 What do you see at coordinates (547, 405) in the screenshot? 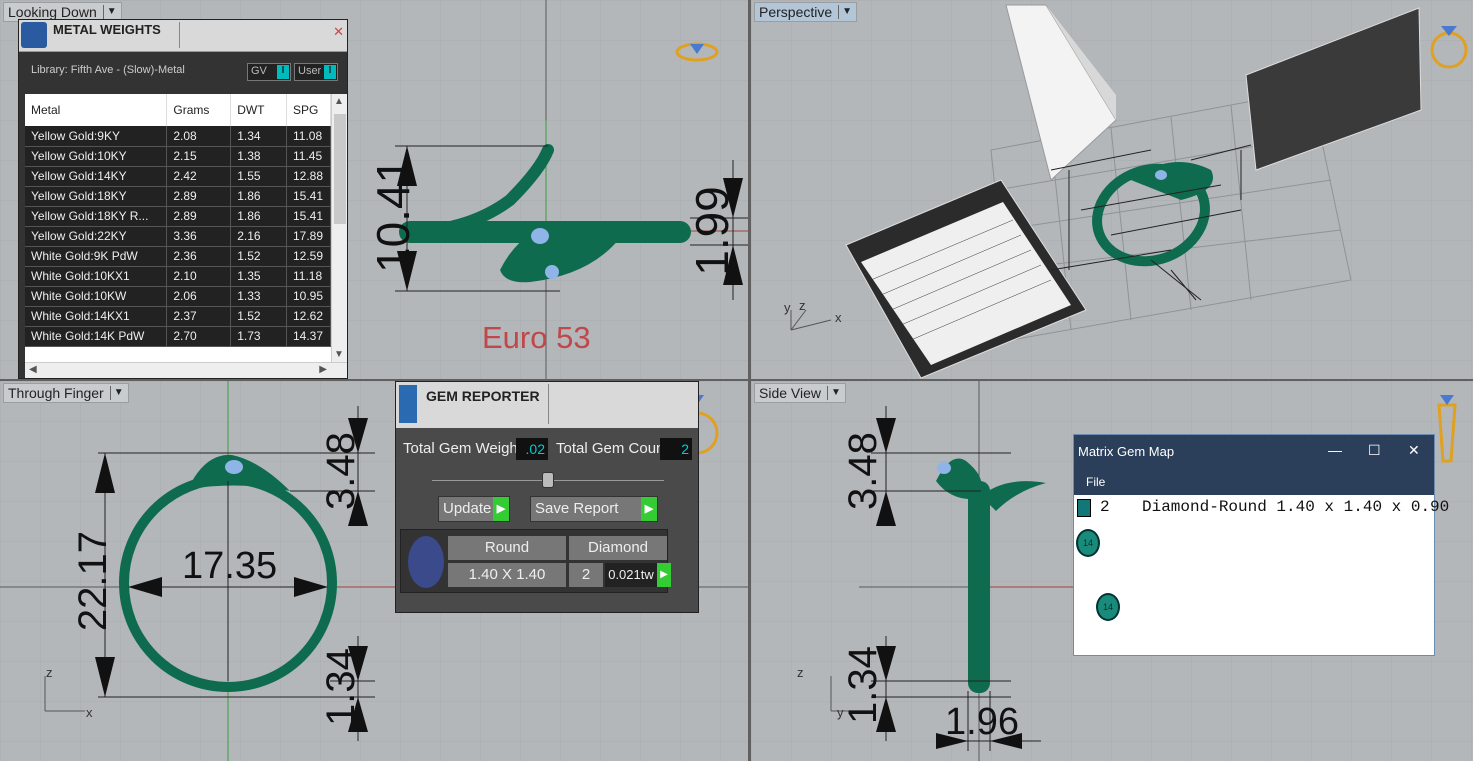
I see `gem-reporter-header: GEM REPORTER` at bounding box center [547, 405].